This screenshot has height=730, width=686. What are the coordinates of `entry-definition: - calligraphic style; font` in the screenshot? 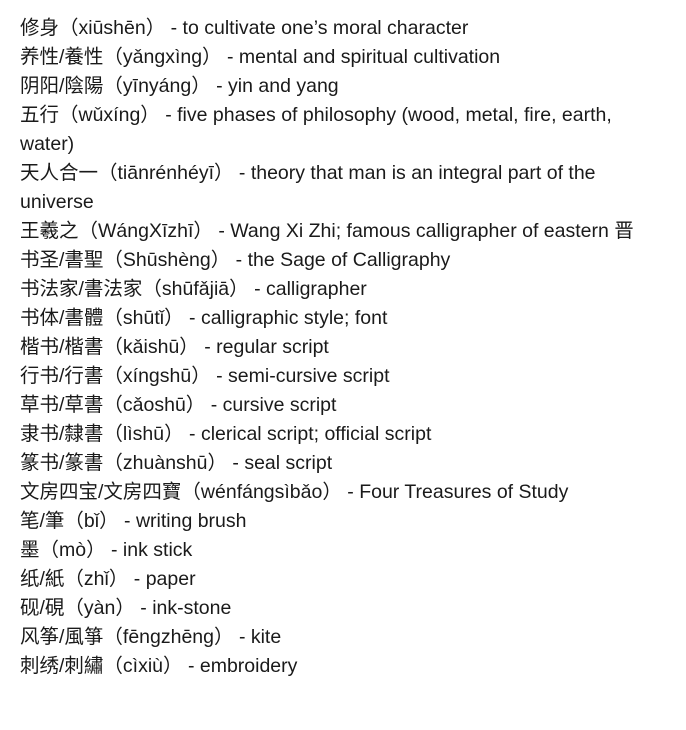 It's located at (288, 318).